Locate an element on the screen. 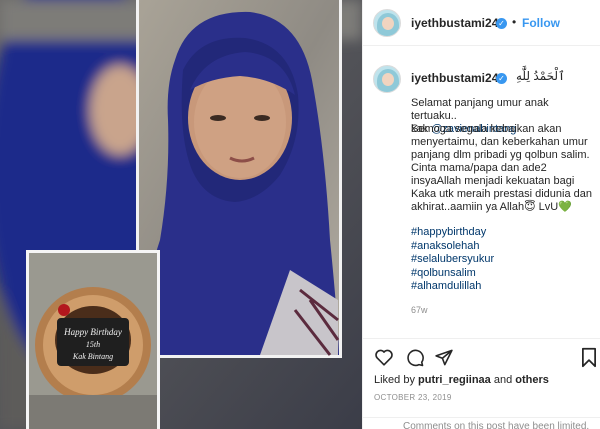 This screenshot has height=429, width=600. header-username: iyethbustami24 is located at coordinates (454, 23).